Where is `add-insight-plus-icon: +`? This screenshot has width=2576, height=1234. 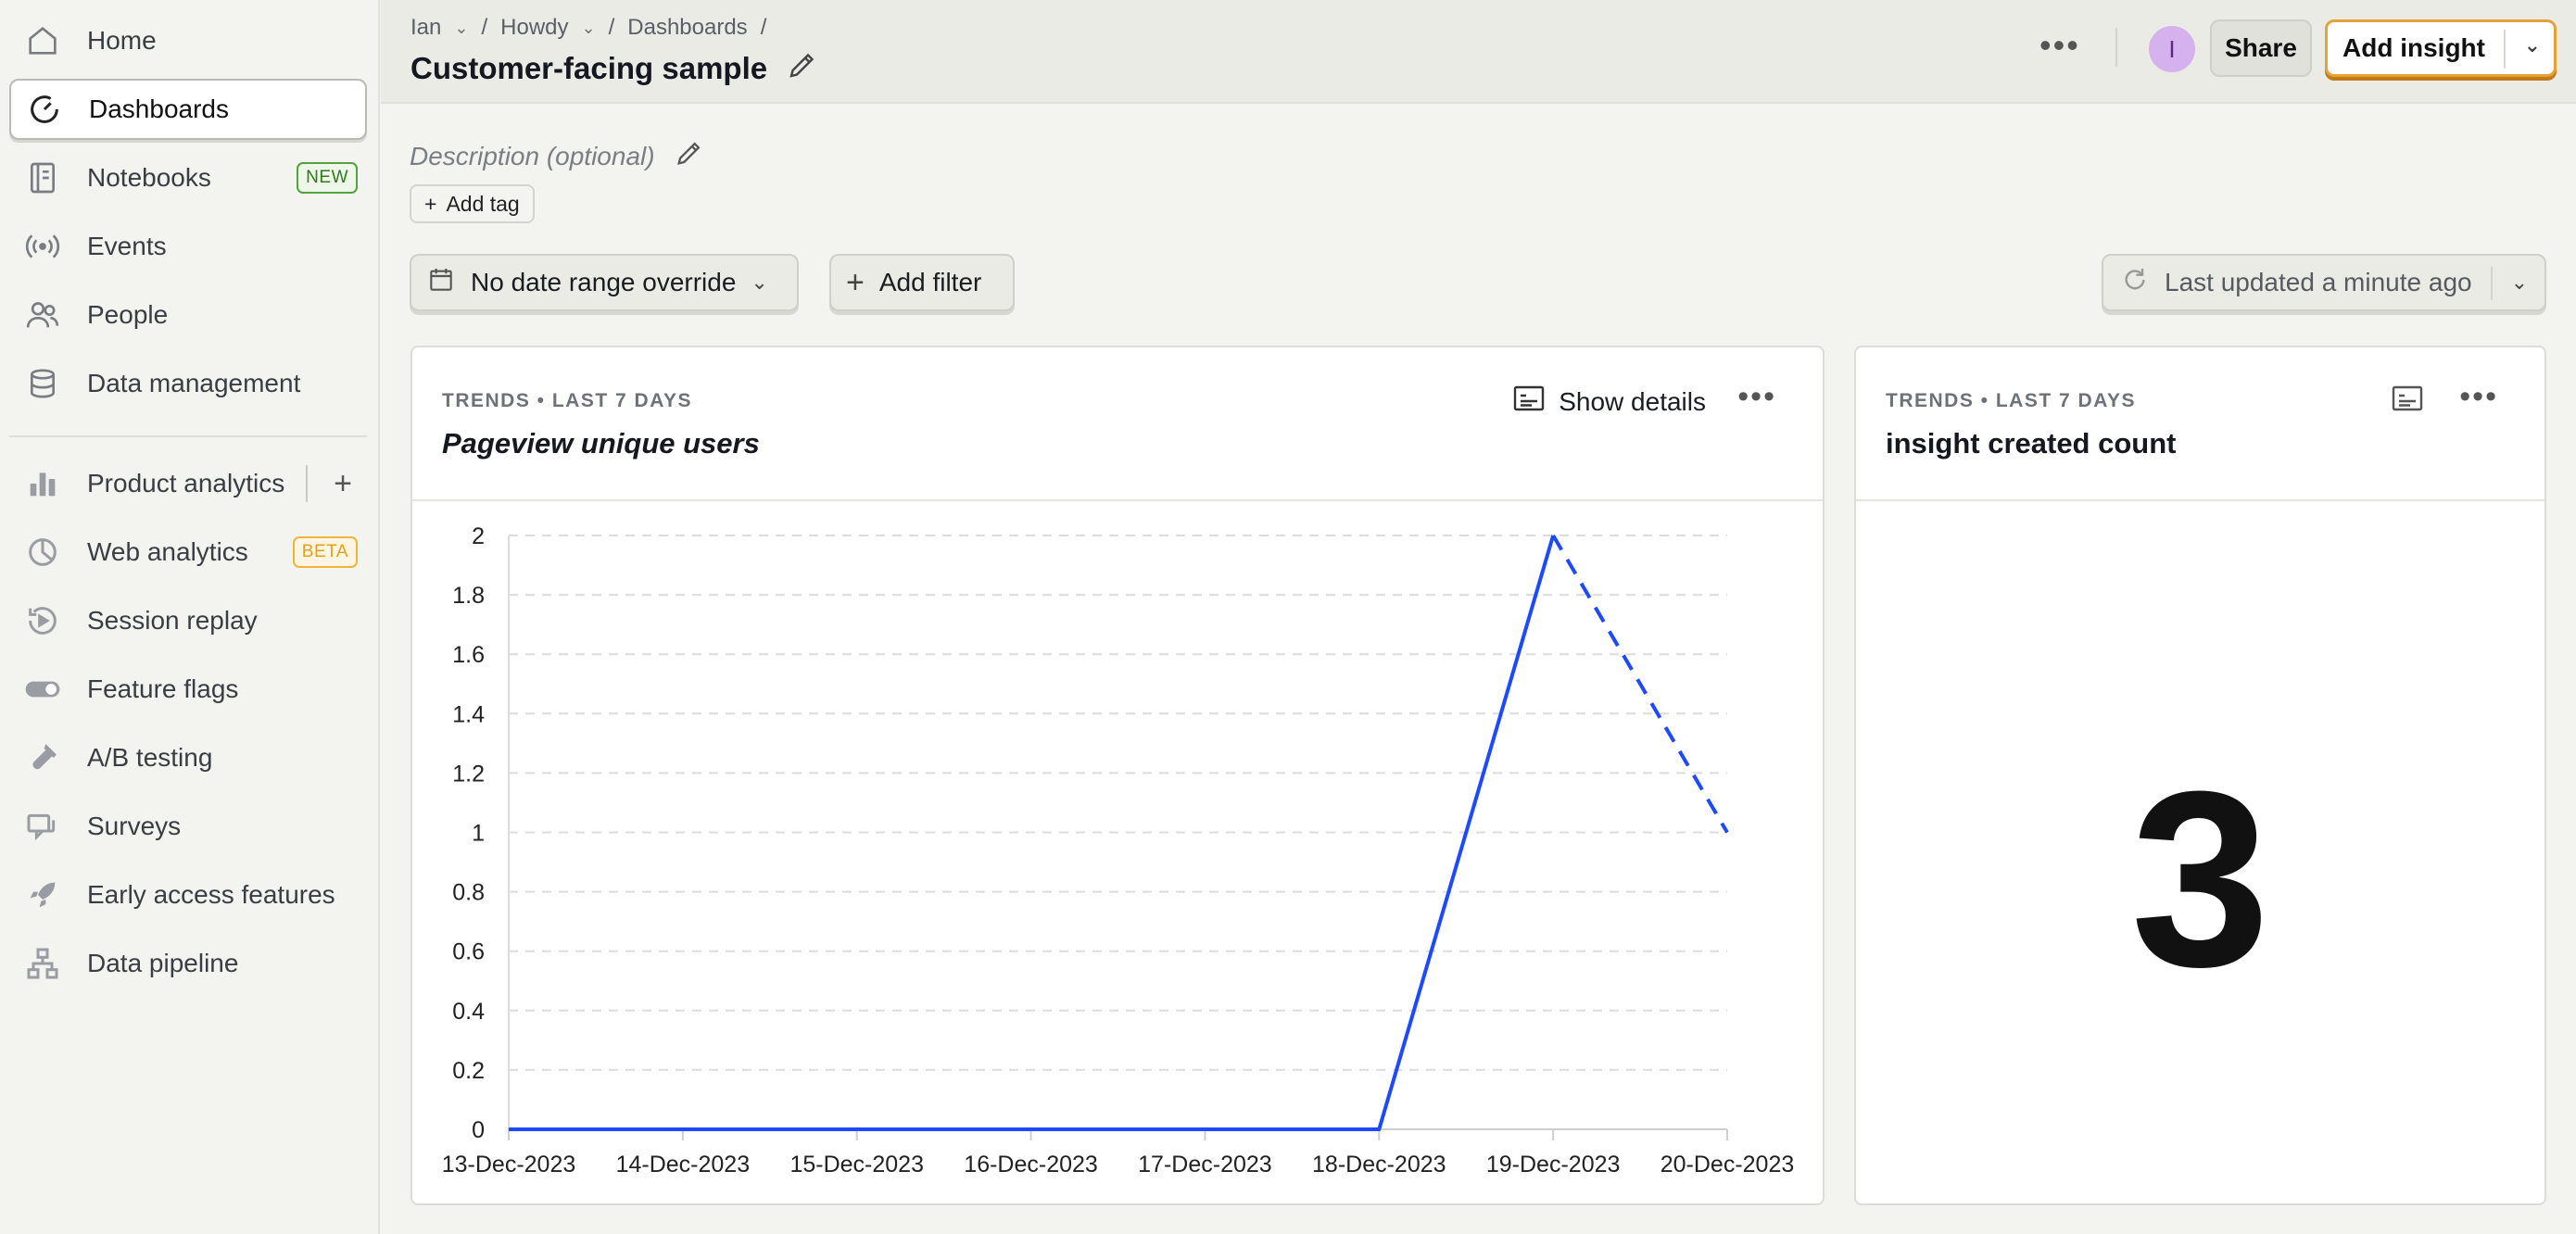 add-insight-plus-icon: + is located at coordinates (343, 484).